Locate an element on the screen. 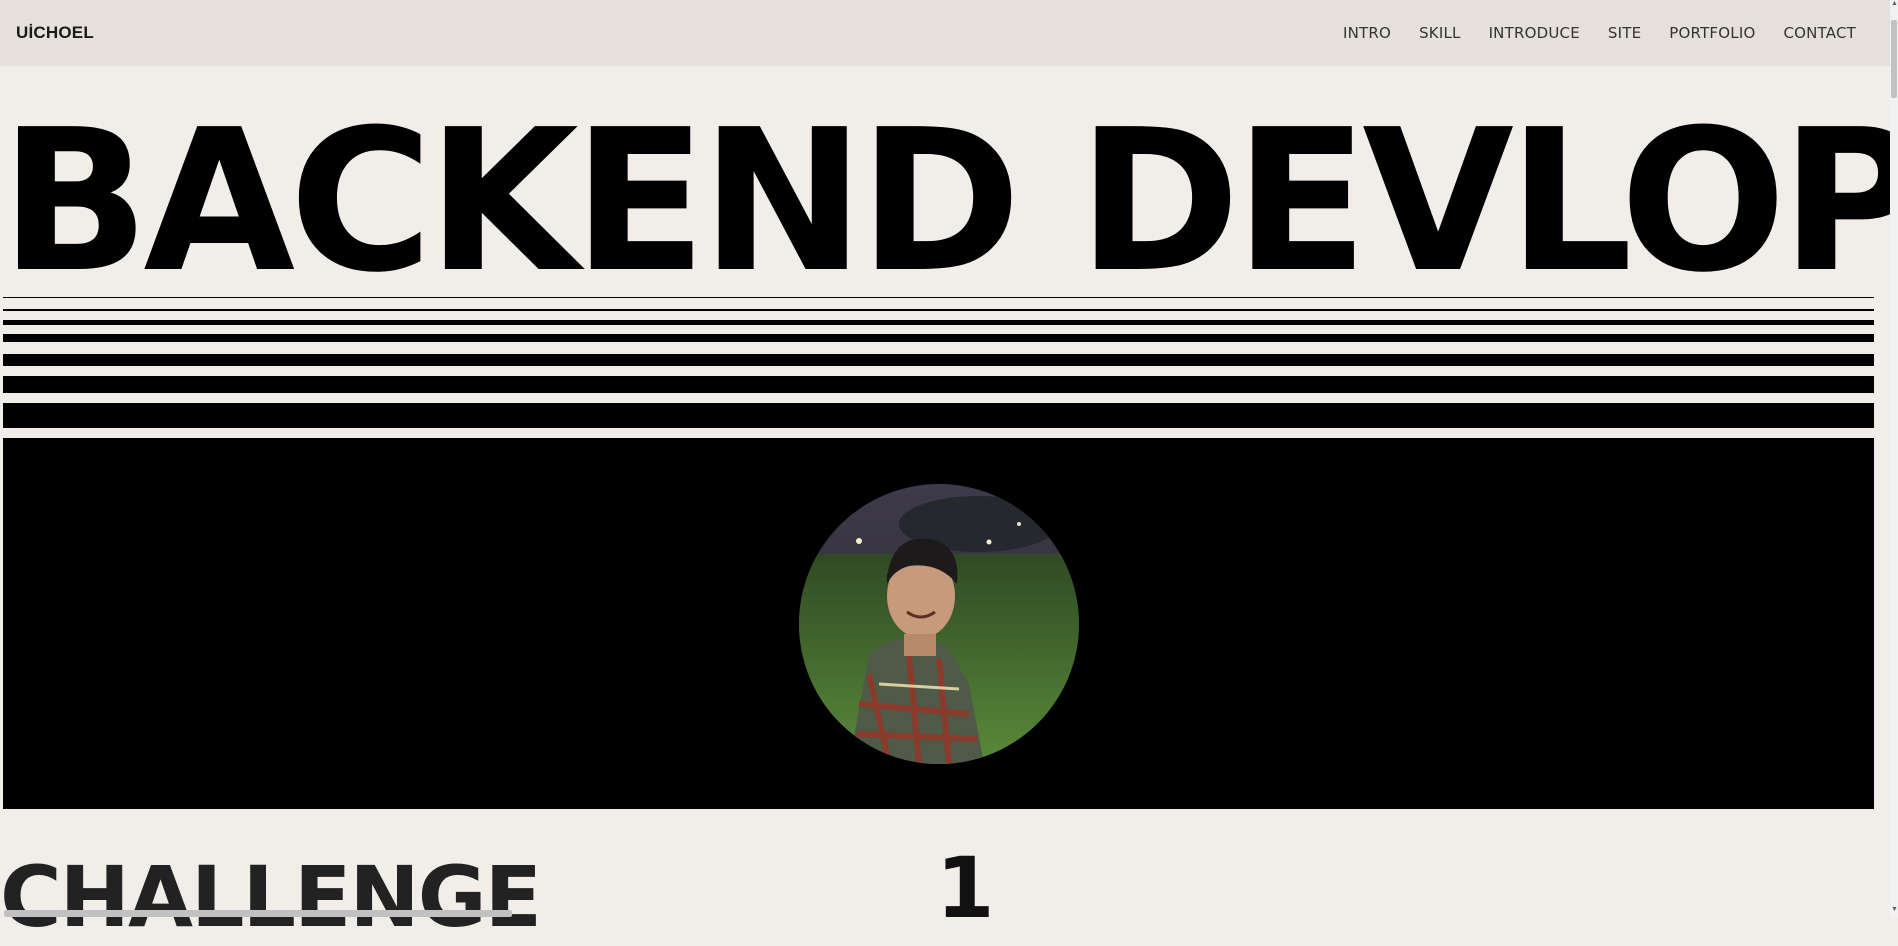 The image size is (1898, 946). section-heading: CHALLENGE is located at coordinates (271, 897).